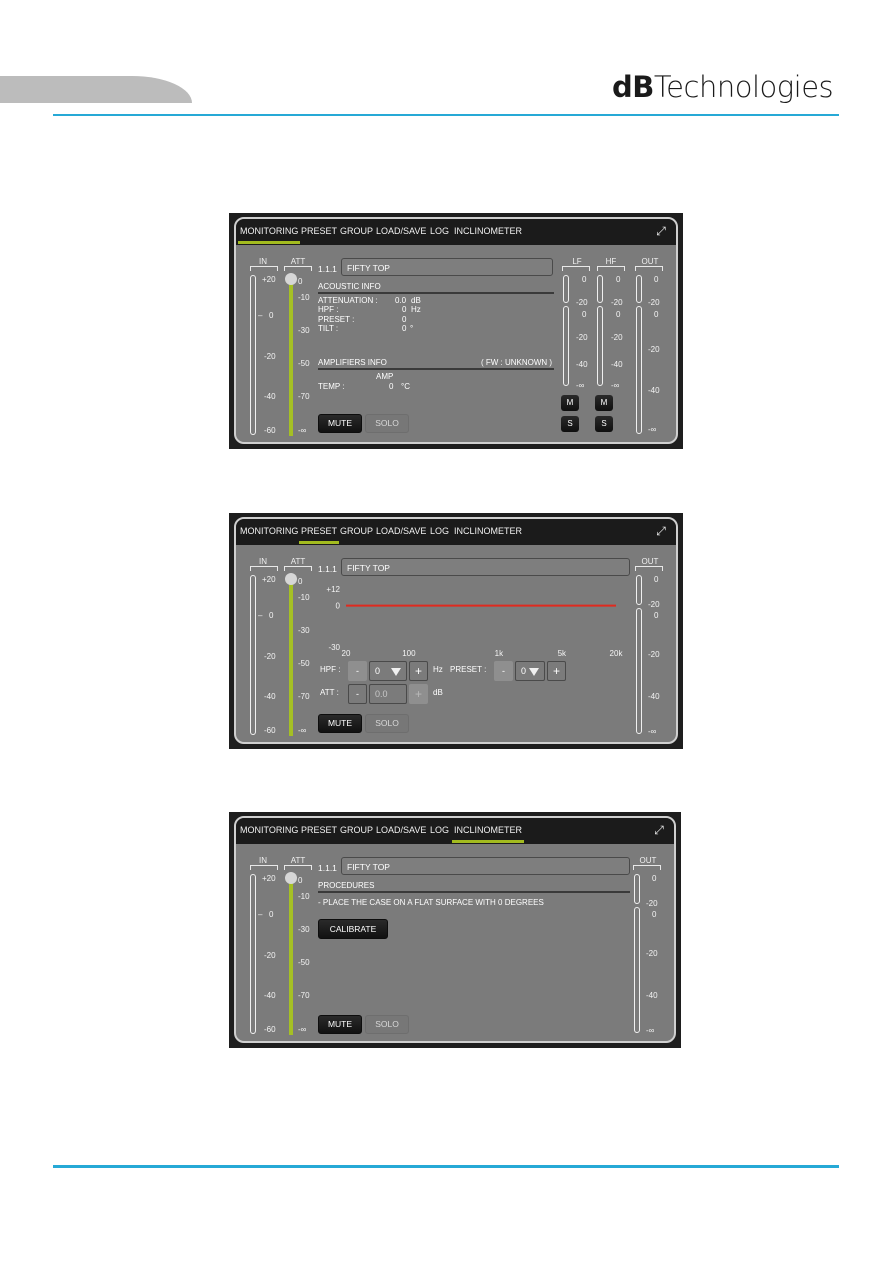 The width and height of the screenshot is (893, 1263). What do you see at coordinates (96, 89) in the screenshot?
I see `header-tab-shape` at bounding box center [96, 89].